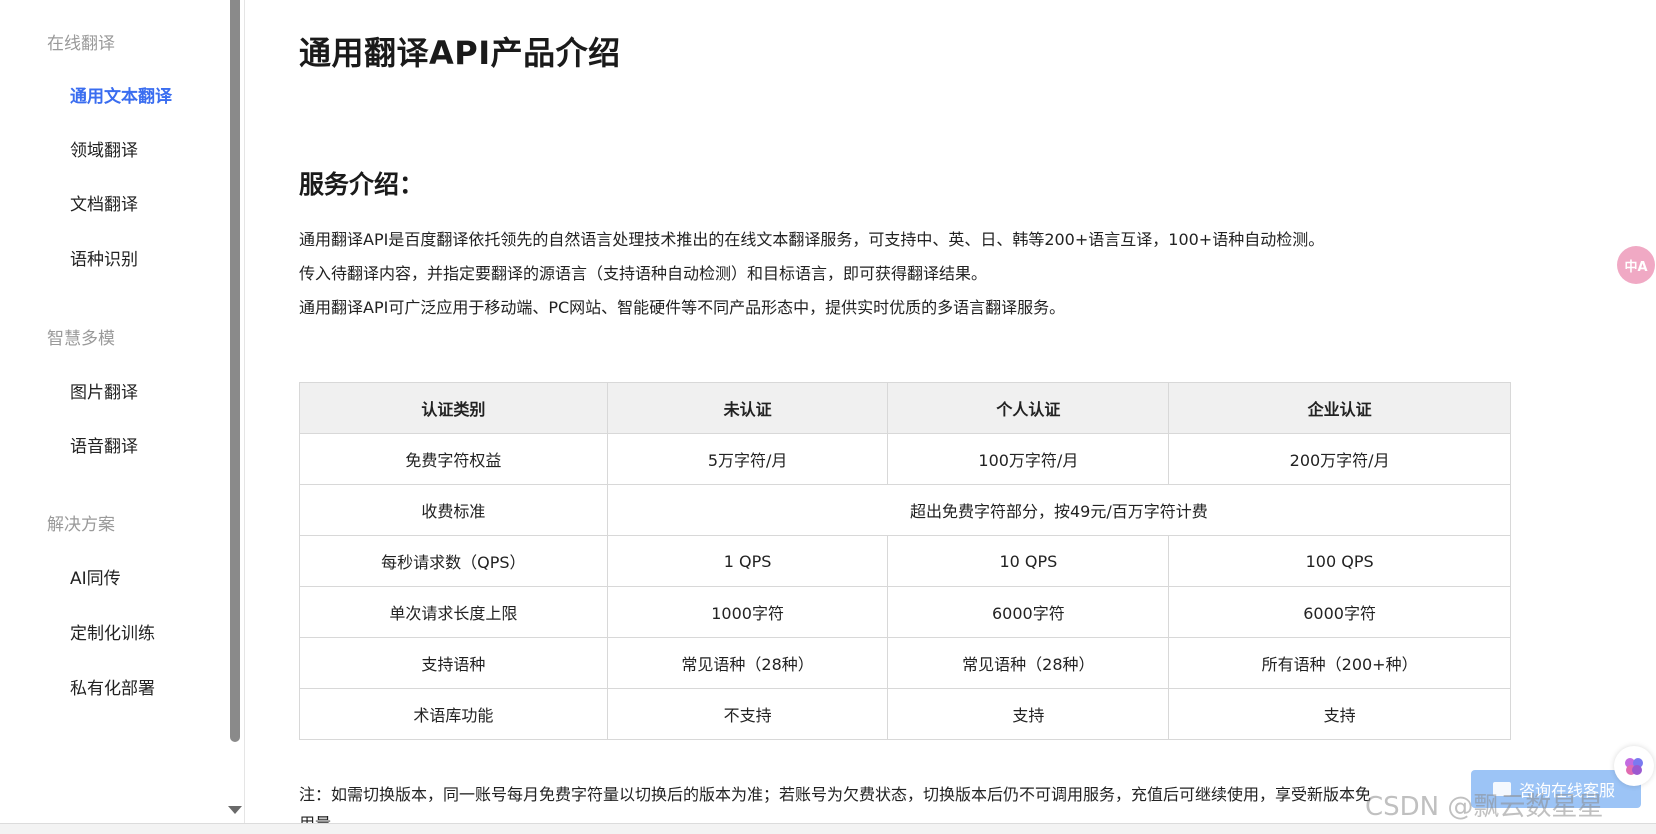  I want to click on brain-icon, so click(1634, 766).